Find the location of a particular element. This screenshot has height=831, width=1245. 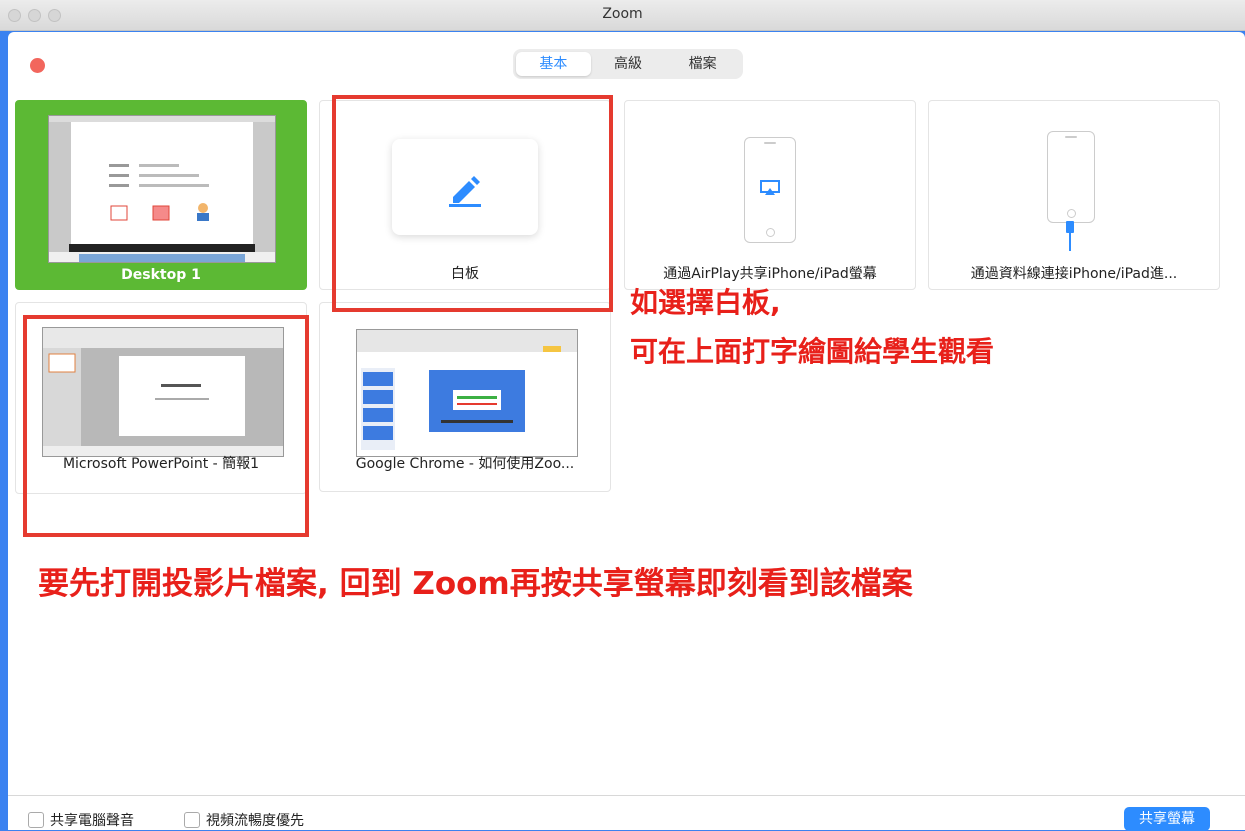

powerpoint-annotation: 要先打開投影片檔案, 回到 Zoom再按共享螢幕即刻看到該檔案 is located at coordinates (475, 584).